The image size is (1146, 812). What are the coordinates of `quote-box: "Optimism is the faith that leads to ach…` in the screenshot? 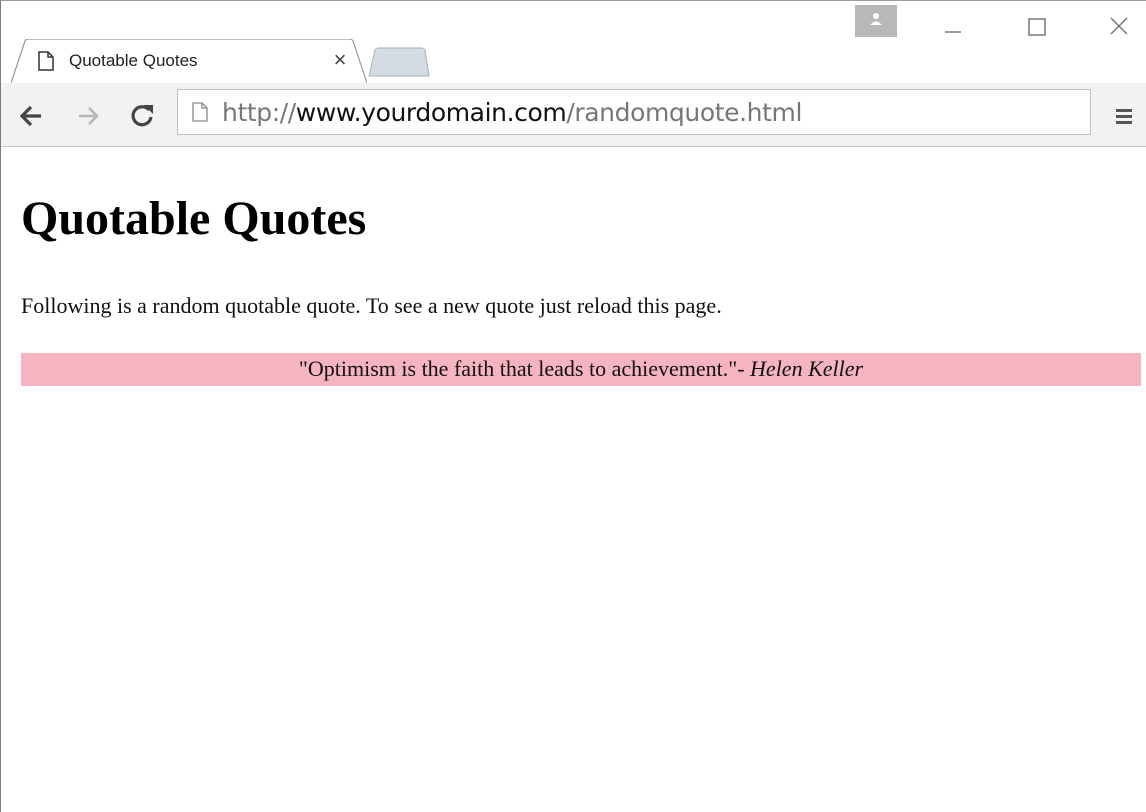 It's located at (581, 369).